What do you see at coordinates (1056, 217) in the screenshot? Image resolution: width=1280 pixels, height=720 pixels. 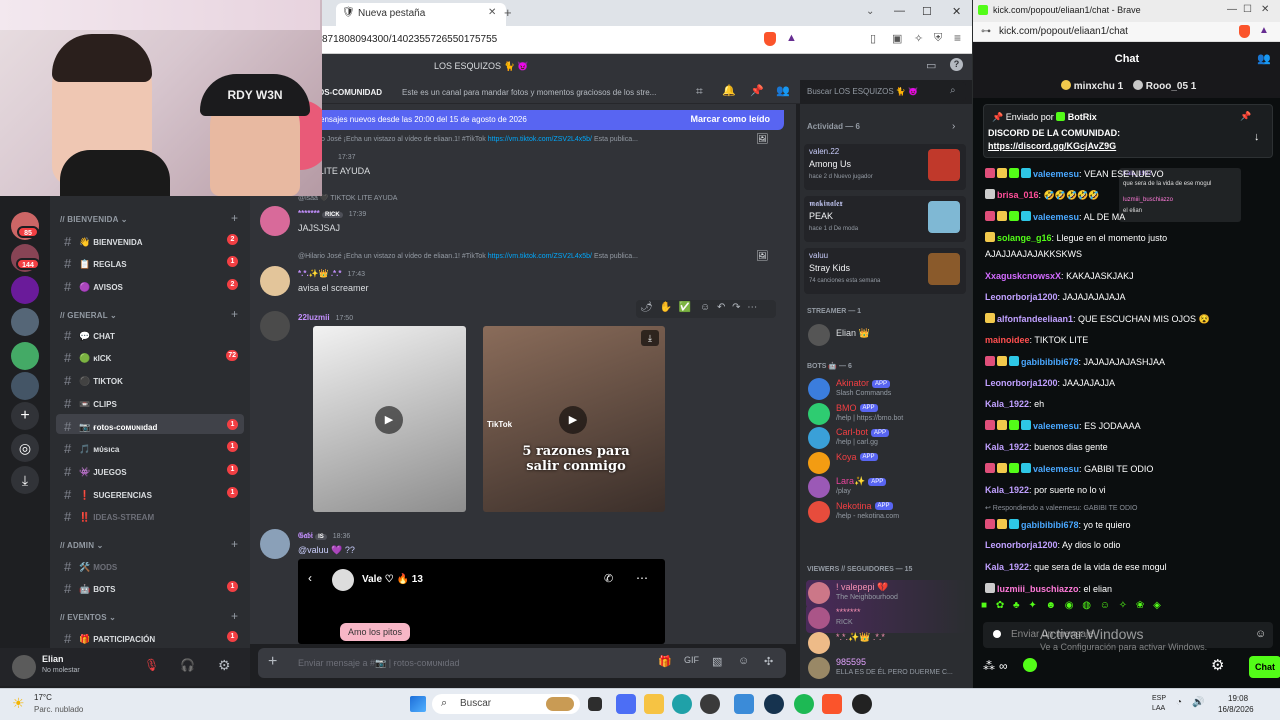 I see `chat-username: valeemesu` at bounding box center [1056, 217].